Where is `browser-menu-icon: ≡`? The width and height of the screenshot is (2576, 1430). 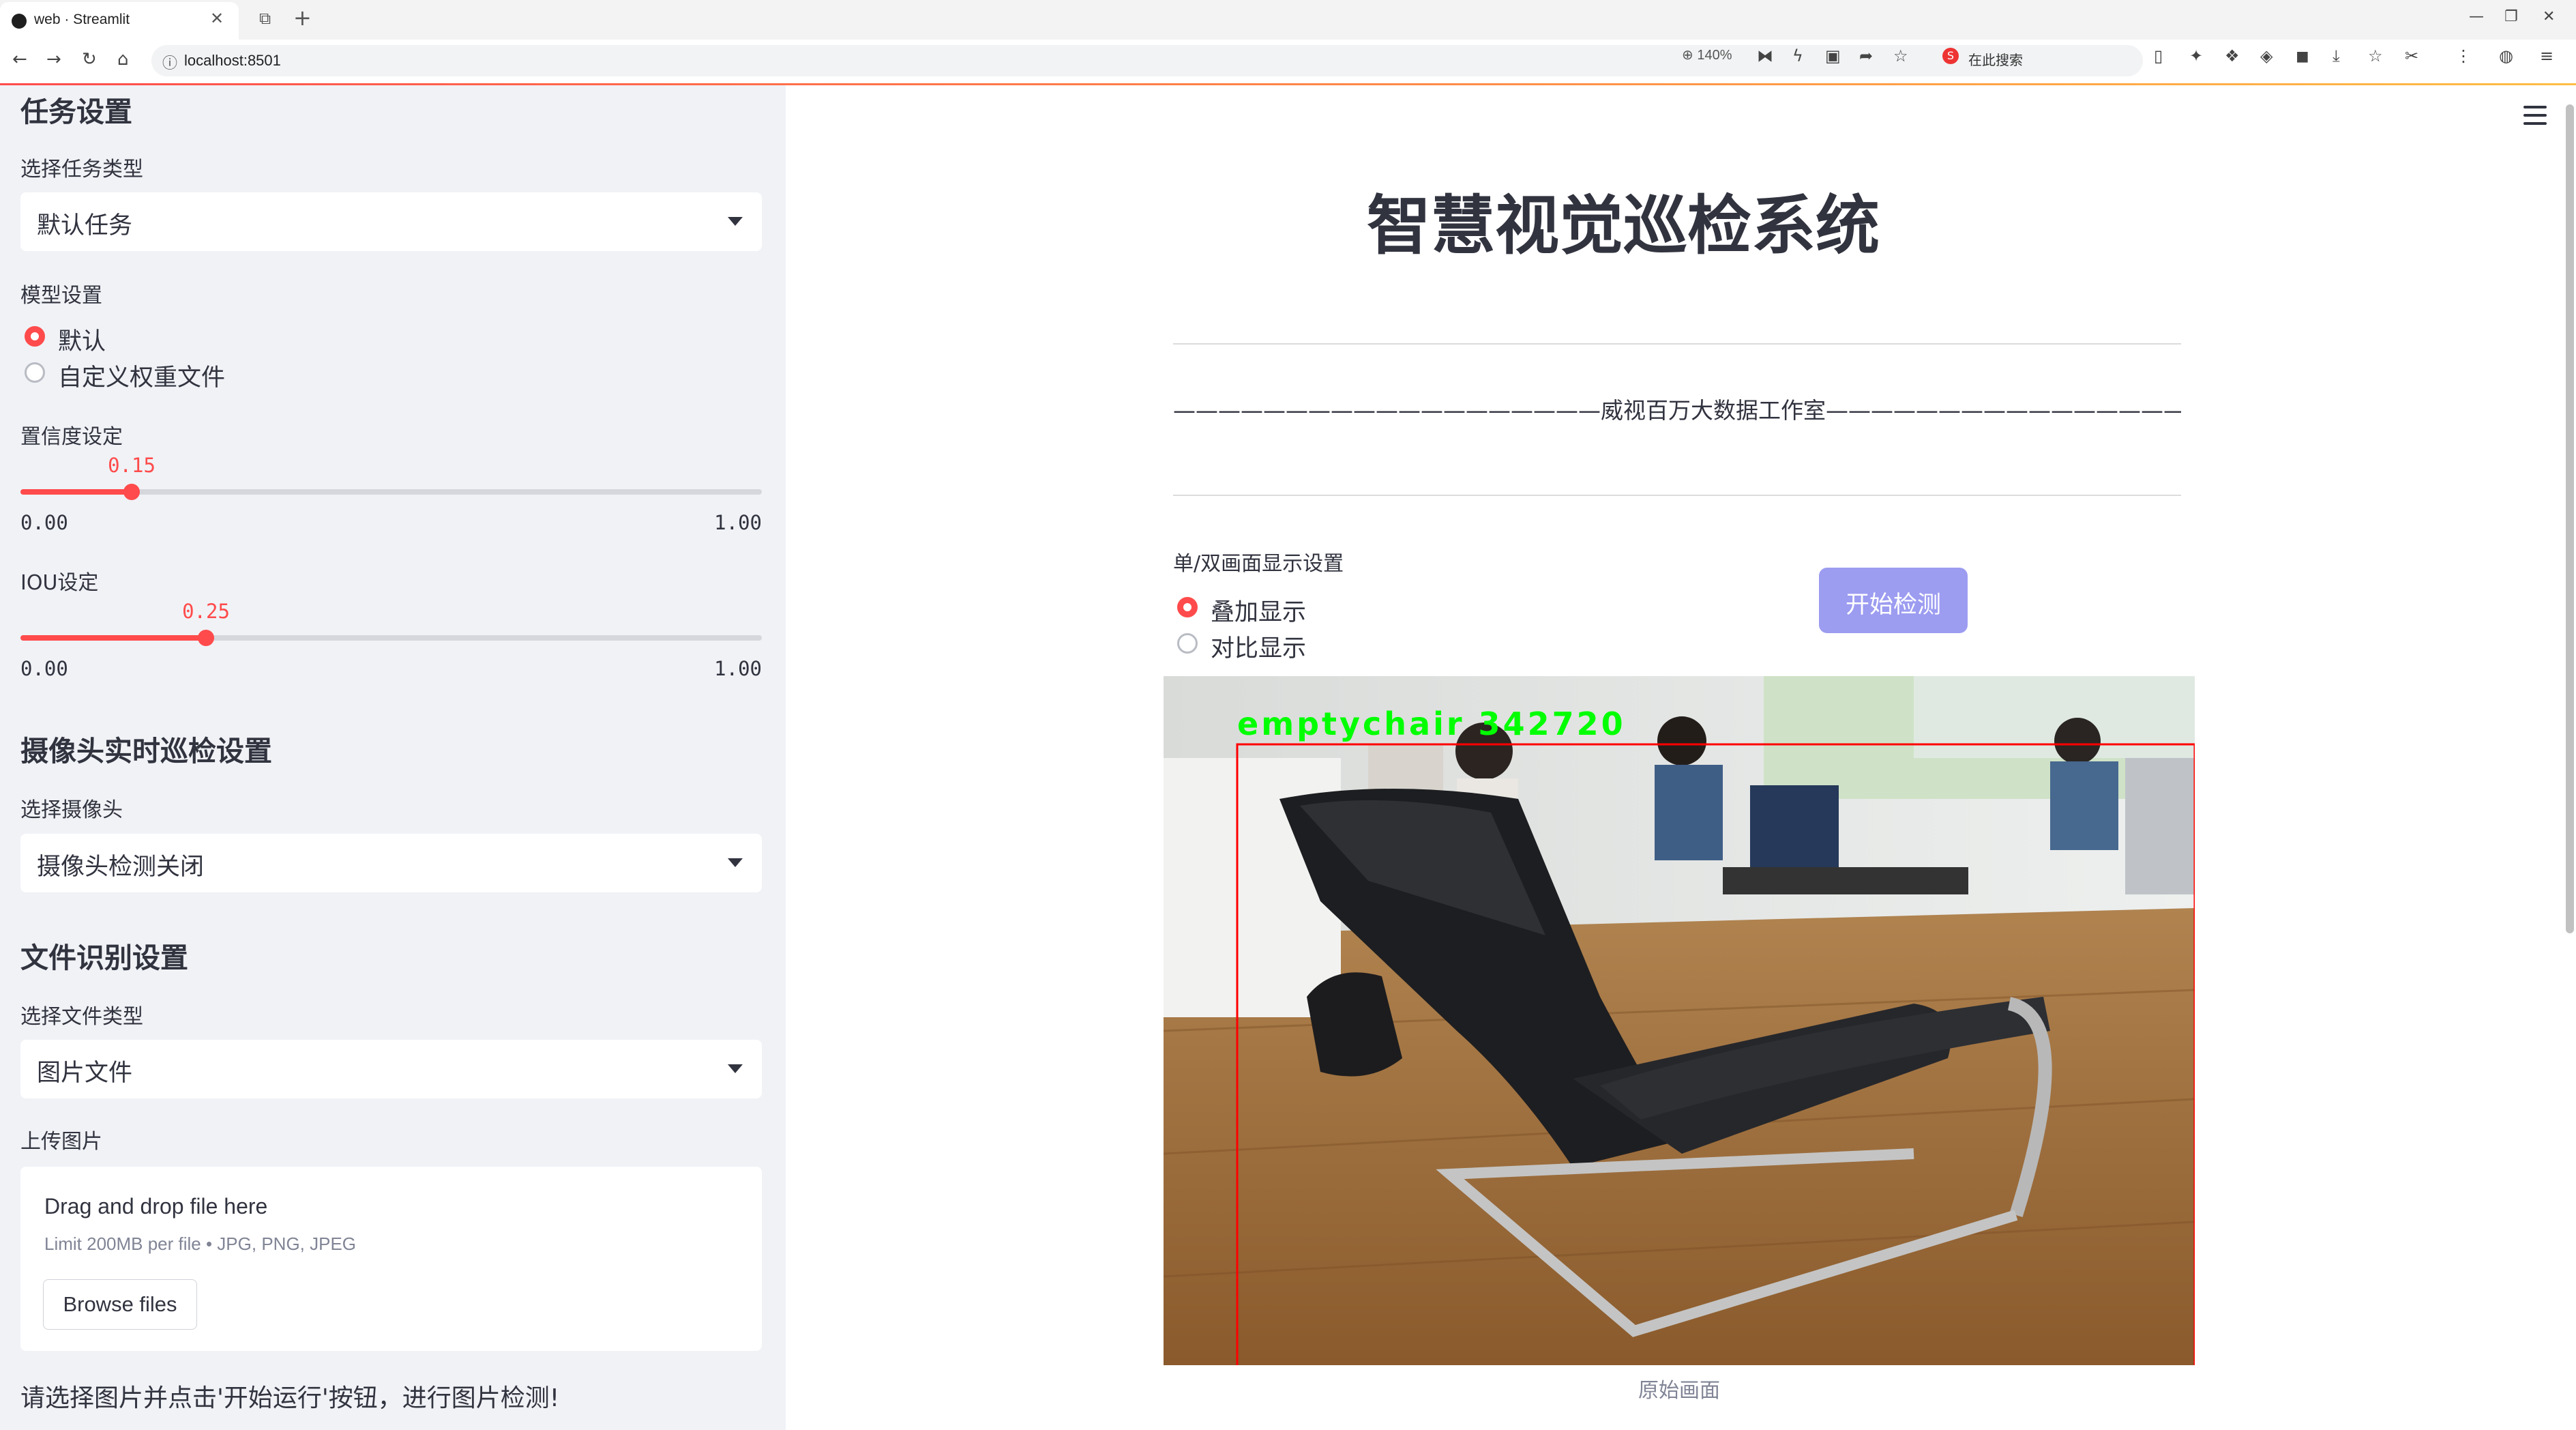
browser-menu-icon: ≡ is located at coordinates (2546, 56).